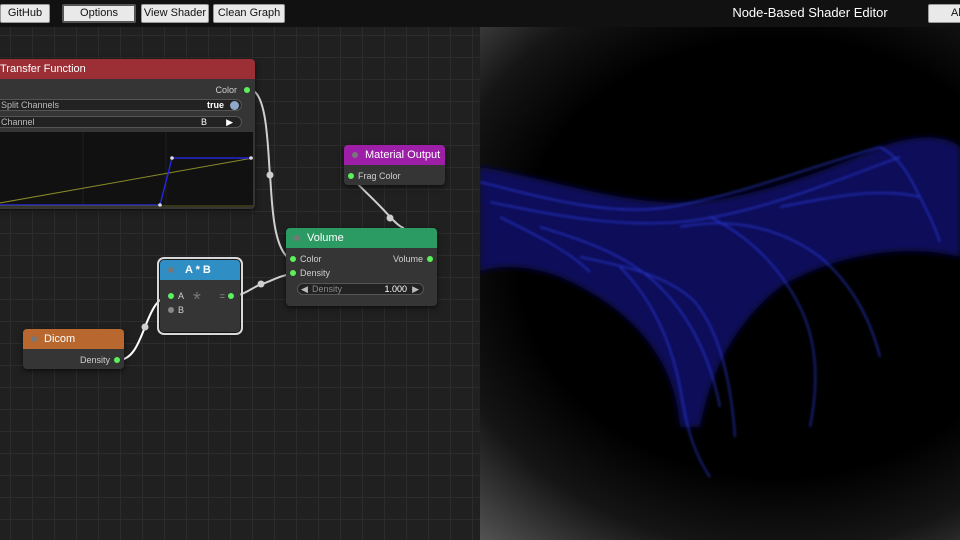  What do you see at coordinates (293, 273) in the screenshot?
I see `volume-density-input-socket` at bounding box center [293, 273].